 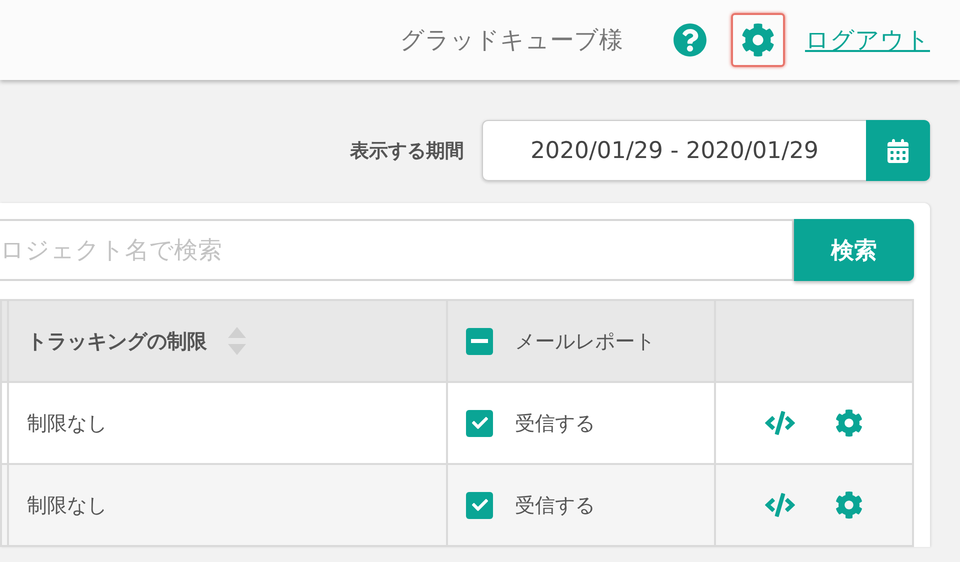 I want to click on search-field: ロジェクト名で検索, so click(x=397, y=250).